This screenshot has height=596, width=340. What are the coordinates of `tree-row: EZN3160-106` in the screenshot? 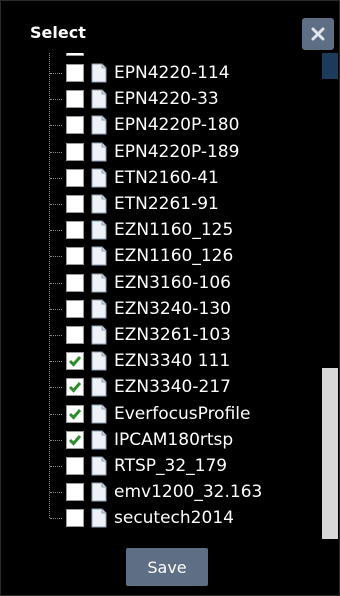 It's located at (161, 284).